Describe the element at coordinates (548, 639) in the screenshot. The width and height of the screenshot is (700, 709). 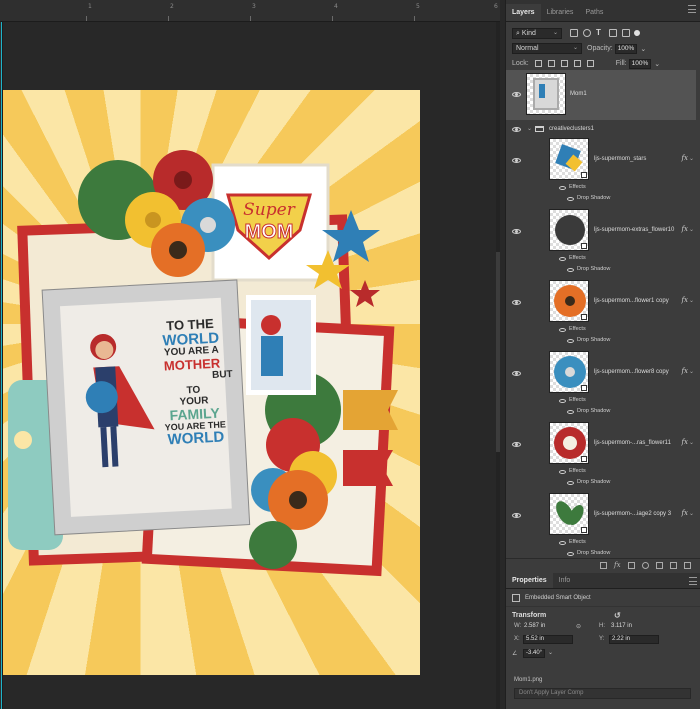
I see `x-input: 5.52 in` at that location.